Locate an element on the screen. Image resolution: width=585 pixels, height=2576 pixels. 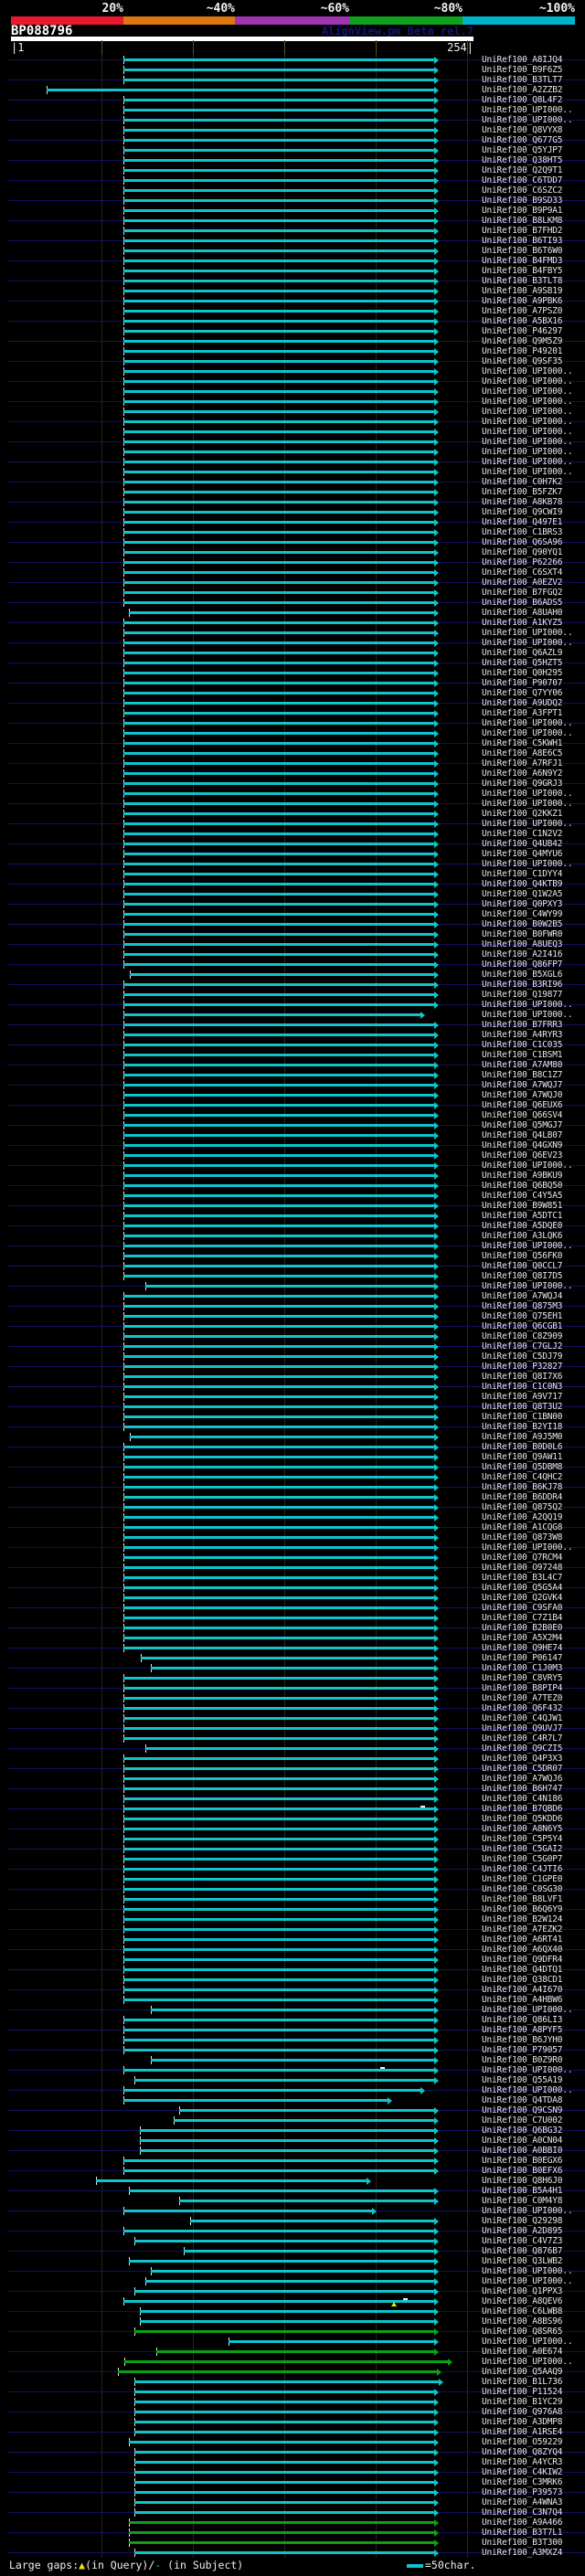
hit-label: UniRef100_Q5KDD6 is located at coordinates (522, 1819).